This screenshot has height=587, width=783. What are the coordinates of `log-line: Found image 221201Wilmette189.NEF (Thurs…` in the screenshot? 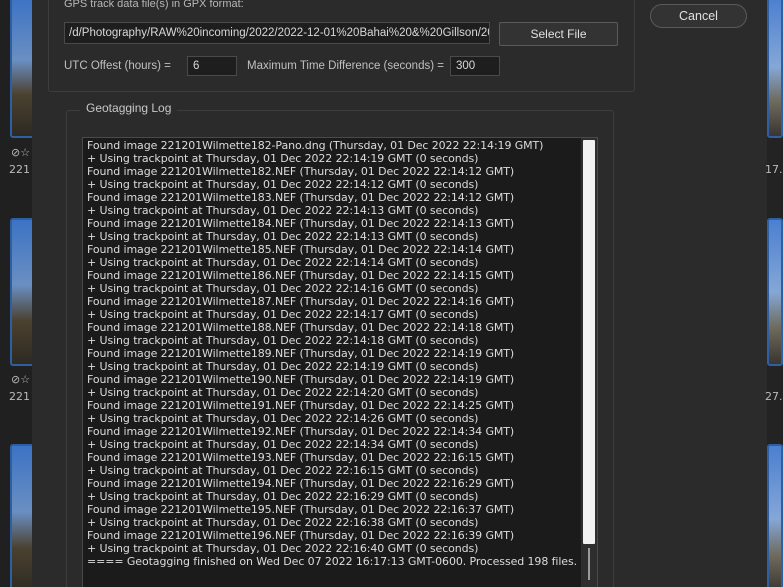 It's located at (301, 353).